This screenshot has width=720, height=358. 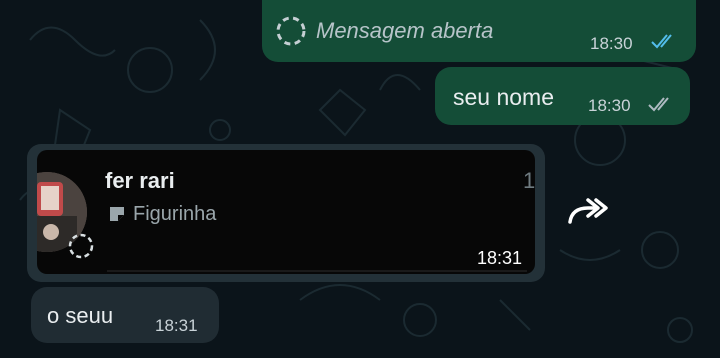 I want to click on sticker-icon, so click(x=117, y=214).